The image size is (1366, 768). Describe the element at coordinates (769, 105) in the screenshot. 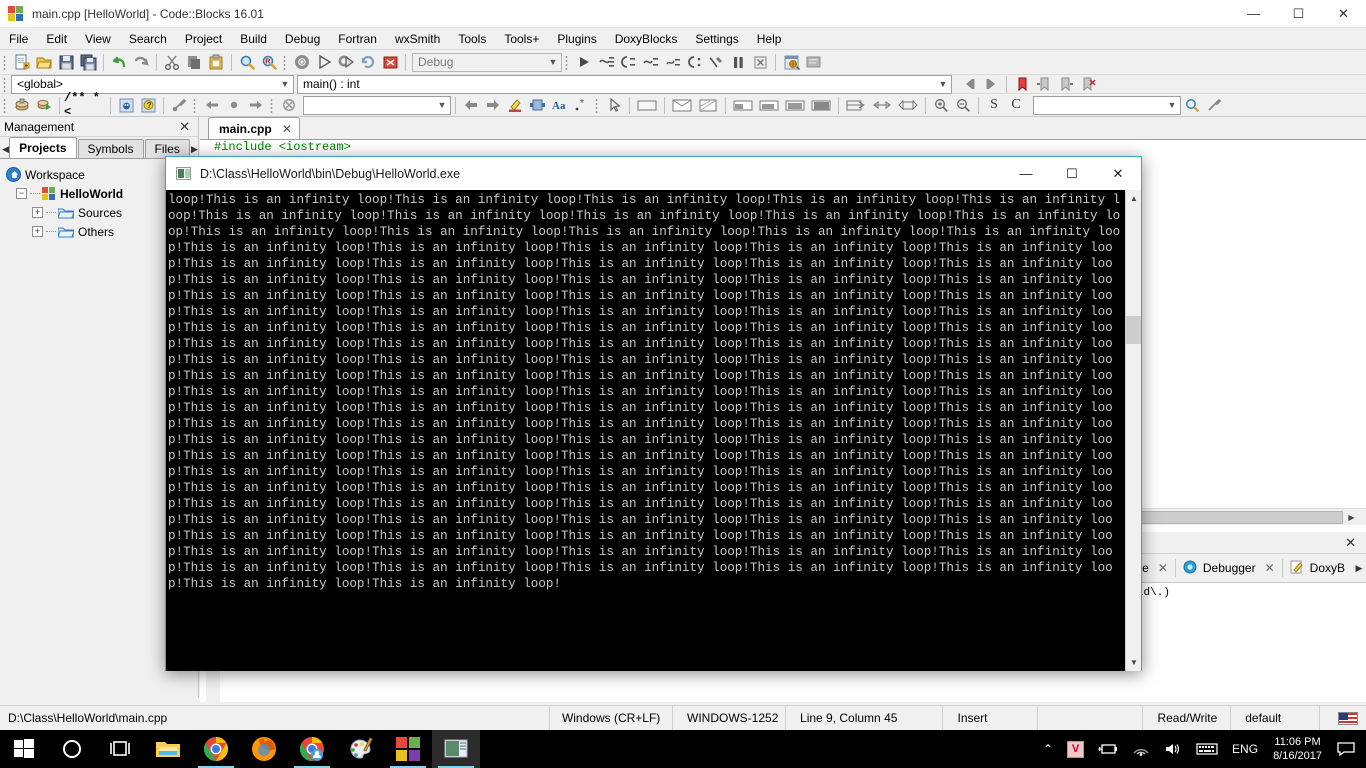

I see `boxsizer-v-icon` at that location.